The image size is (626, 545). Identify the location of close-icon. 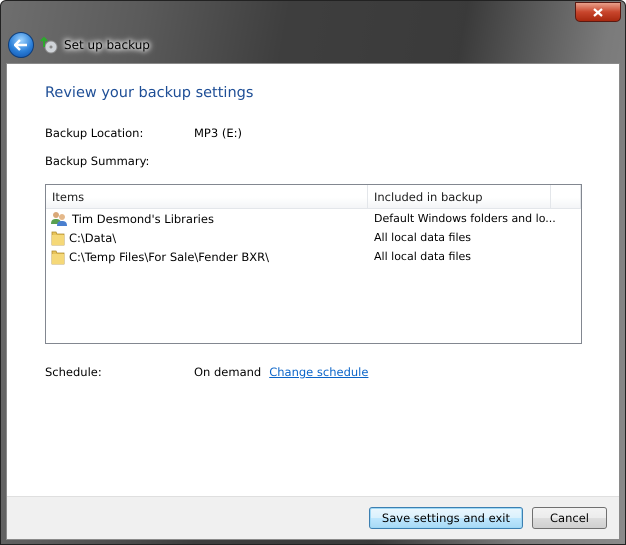
(598, 12).